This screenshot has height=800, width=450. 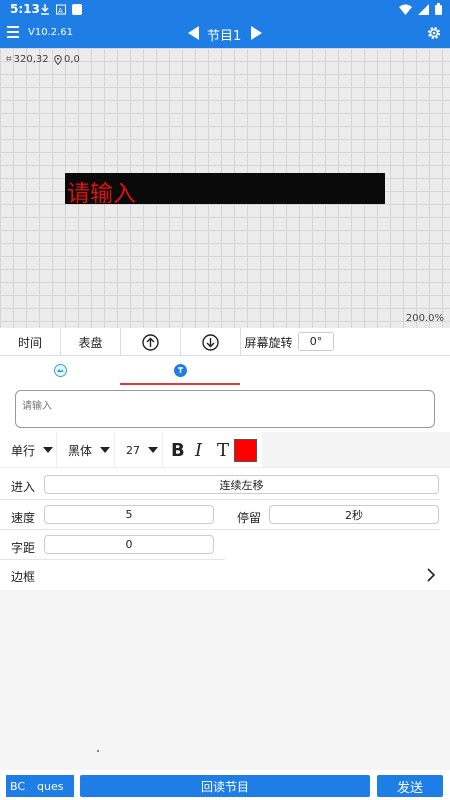 I want to click on bold-button: B, so click(x=178, y=450).